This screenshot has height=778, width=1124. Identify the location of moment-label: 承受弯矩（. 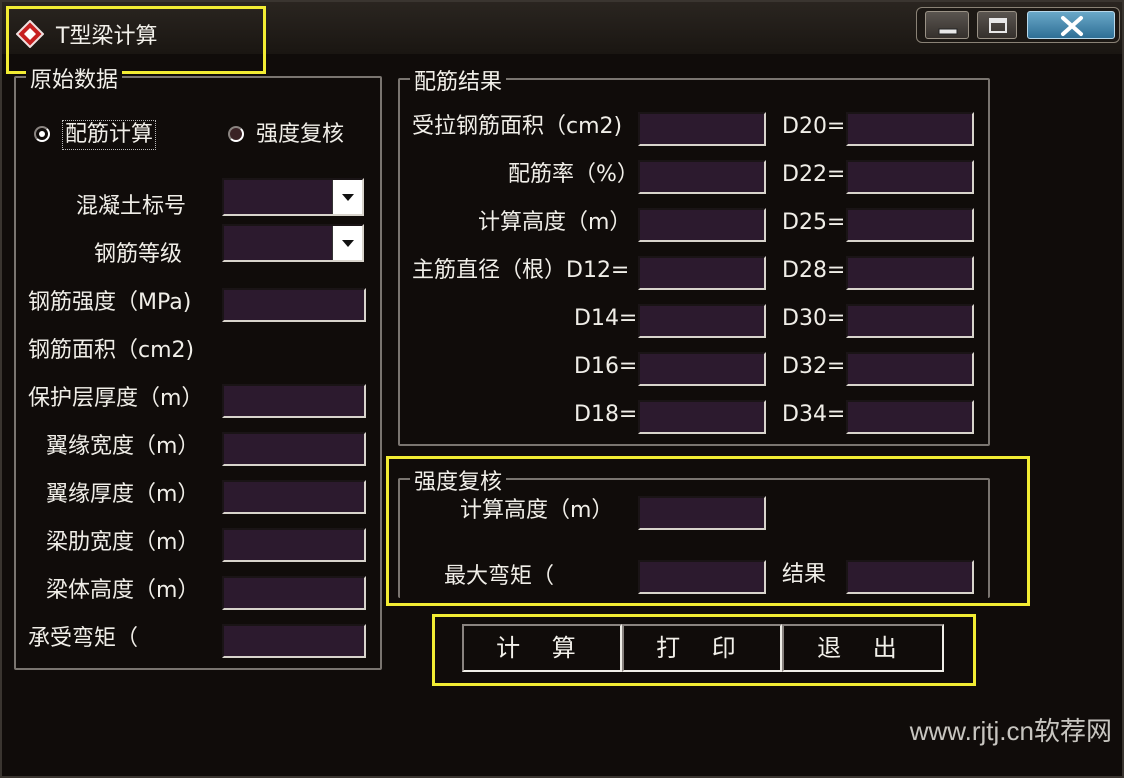
(83, 638).